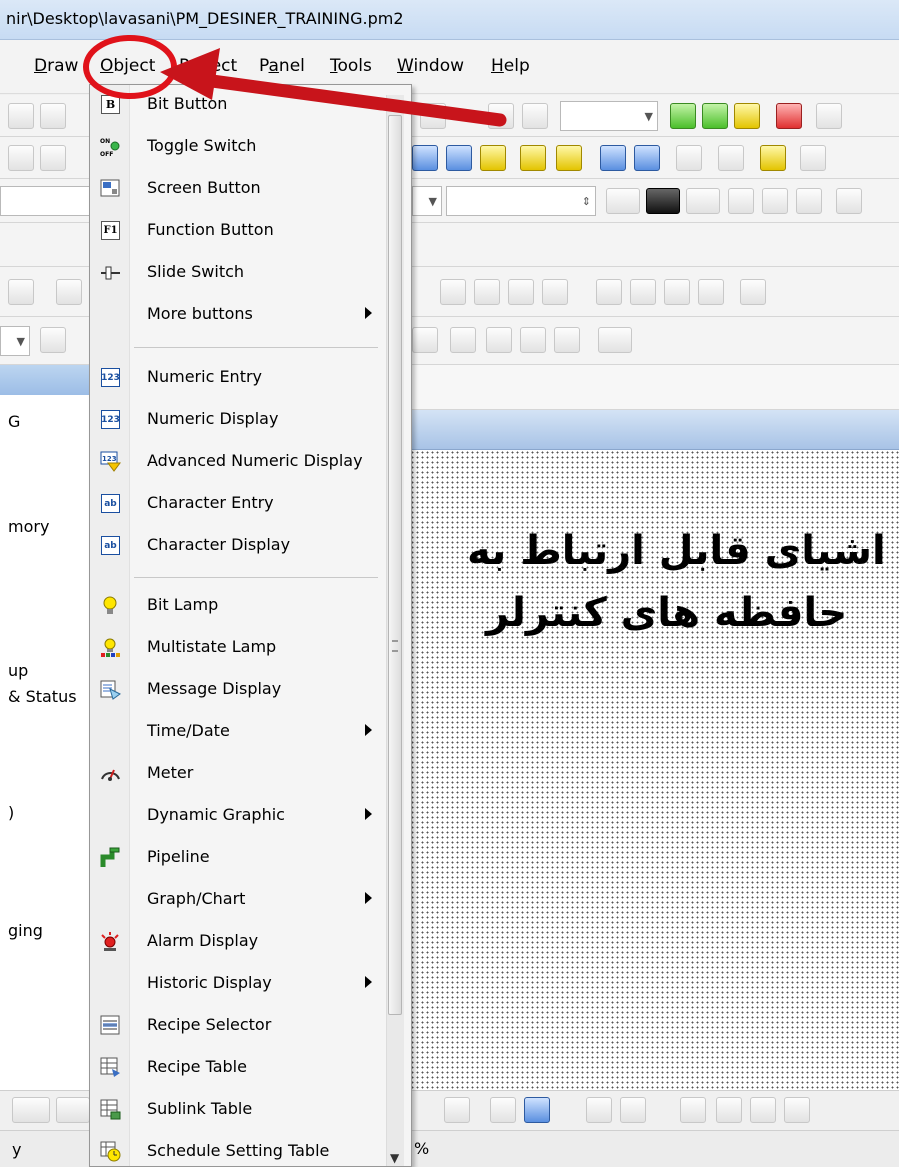 This screenshot has width=899, height=1167. Describe the element at coordinates (21, 116) in the screenshot. I see `paste-icon` at that location.